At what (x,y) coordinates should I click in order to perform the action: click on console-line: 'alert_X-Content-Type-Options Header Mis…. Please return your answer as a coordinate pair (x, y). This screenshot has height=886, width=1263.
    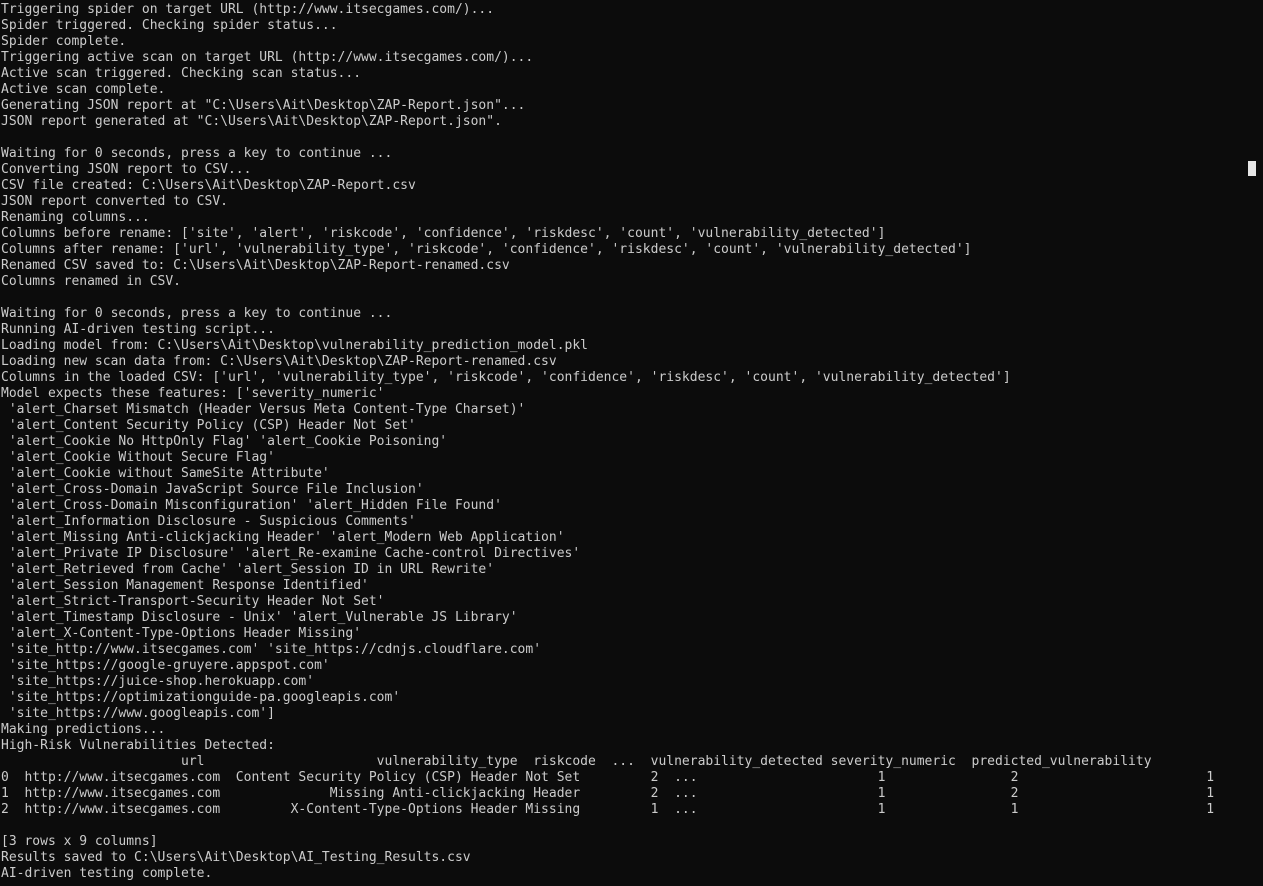
    Looking at the image, I should click on (181, 633).